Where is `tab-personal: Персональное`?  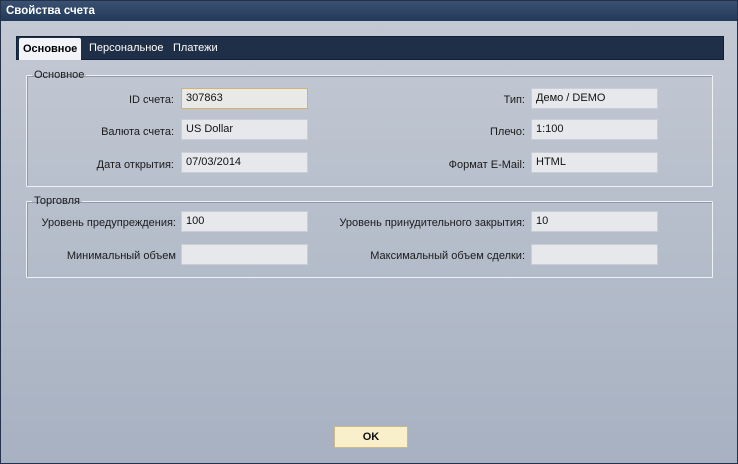
tab-personal: Персональное is located at coordinates (126, 48).